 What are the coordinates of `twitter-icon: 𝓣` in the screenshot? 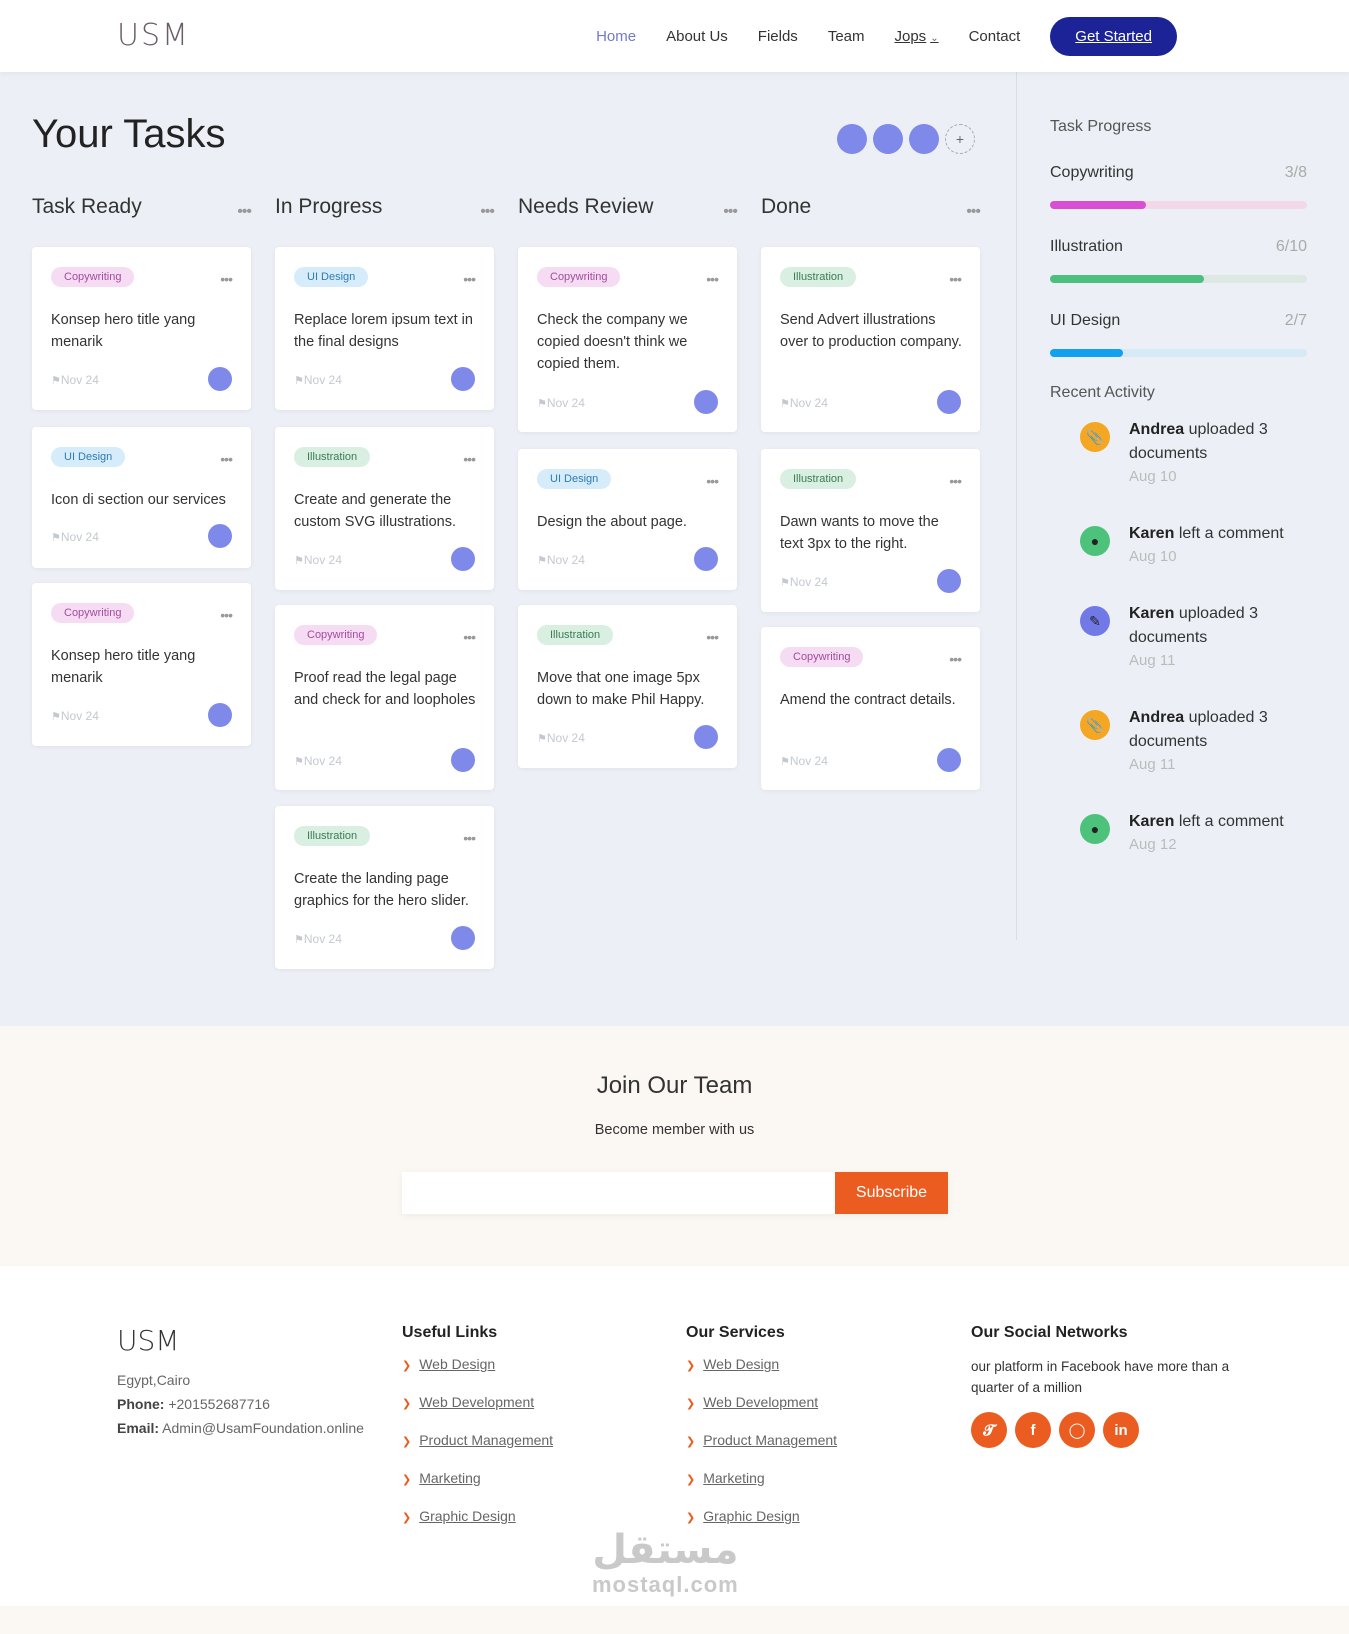 It's located at (989, 1430).